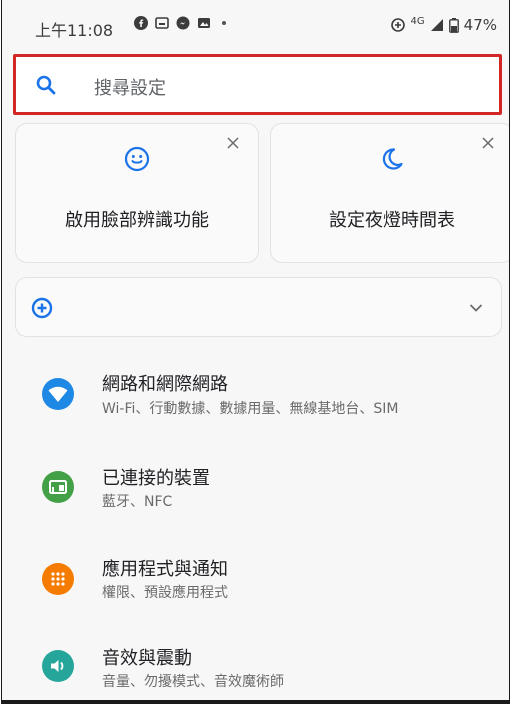 The width and height of the screenshot is (511, 704). Describe the element at coordinates (480, 25) in the screenshot. I see `battery-level: 47%` at that location.